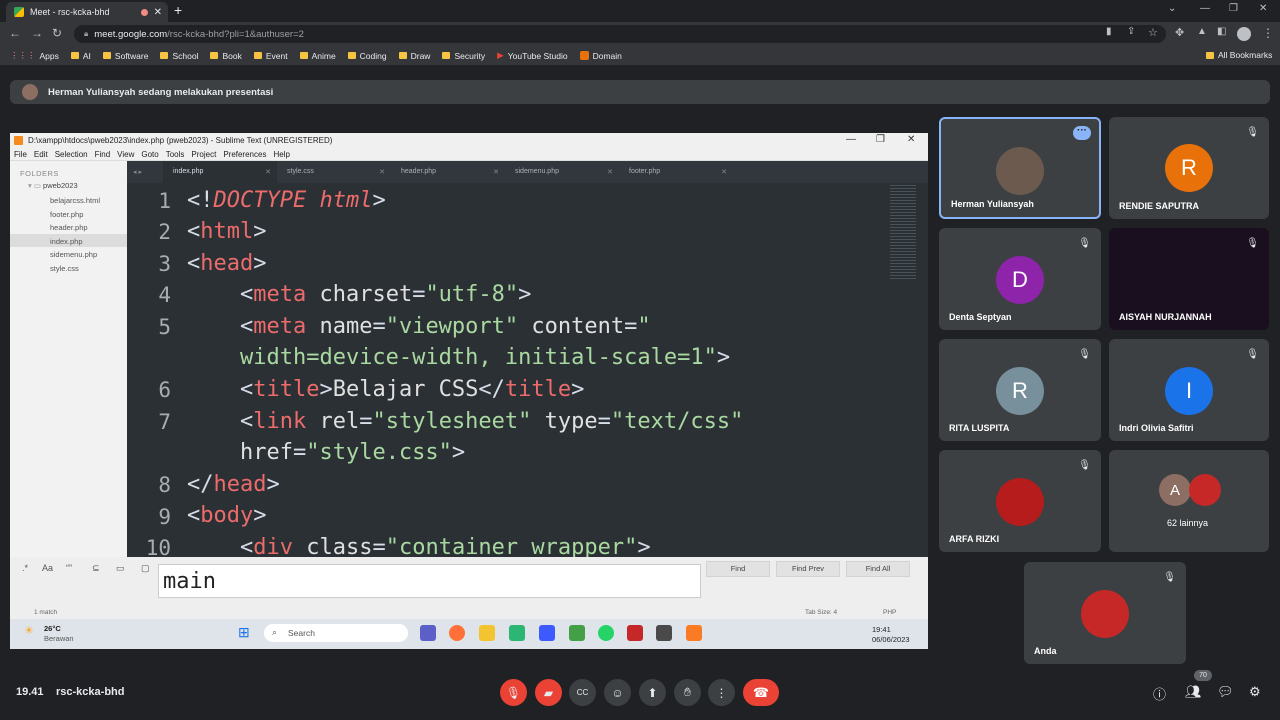 The width and height of the screenshot is (1280, 720). What do you see at coordinates (150, 154) in the screenshot?
I see `menu-item: Goto` at bounding box center [150, 154].